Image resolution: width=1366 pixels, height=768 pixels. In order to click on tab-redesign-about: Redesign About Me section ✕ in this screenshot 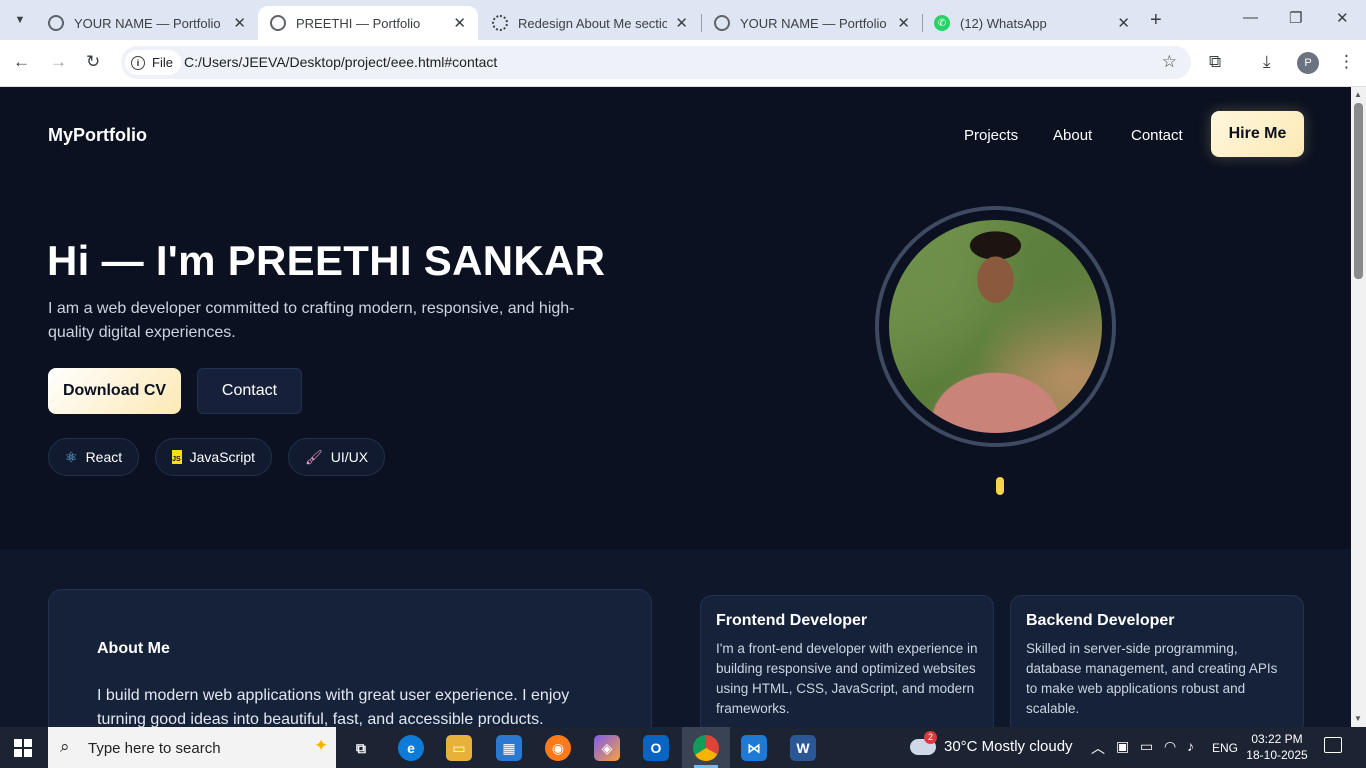, I will do `click(590, 23)`.